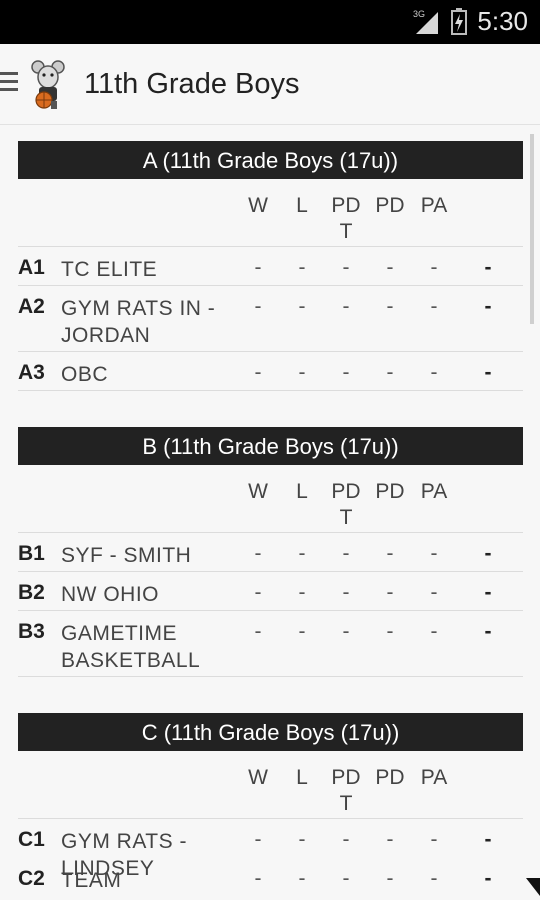 Image resolution: width=540 pixels, height=900 pixels. What do you see at coordinates (270, 644) in the screenshot?
I see `table-row: B3 GAMETIME BASKETBALL - - - - - -` at bounding box center [270, 644].